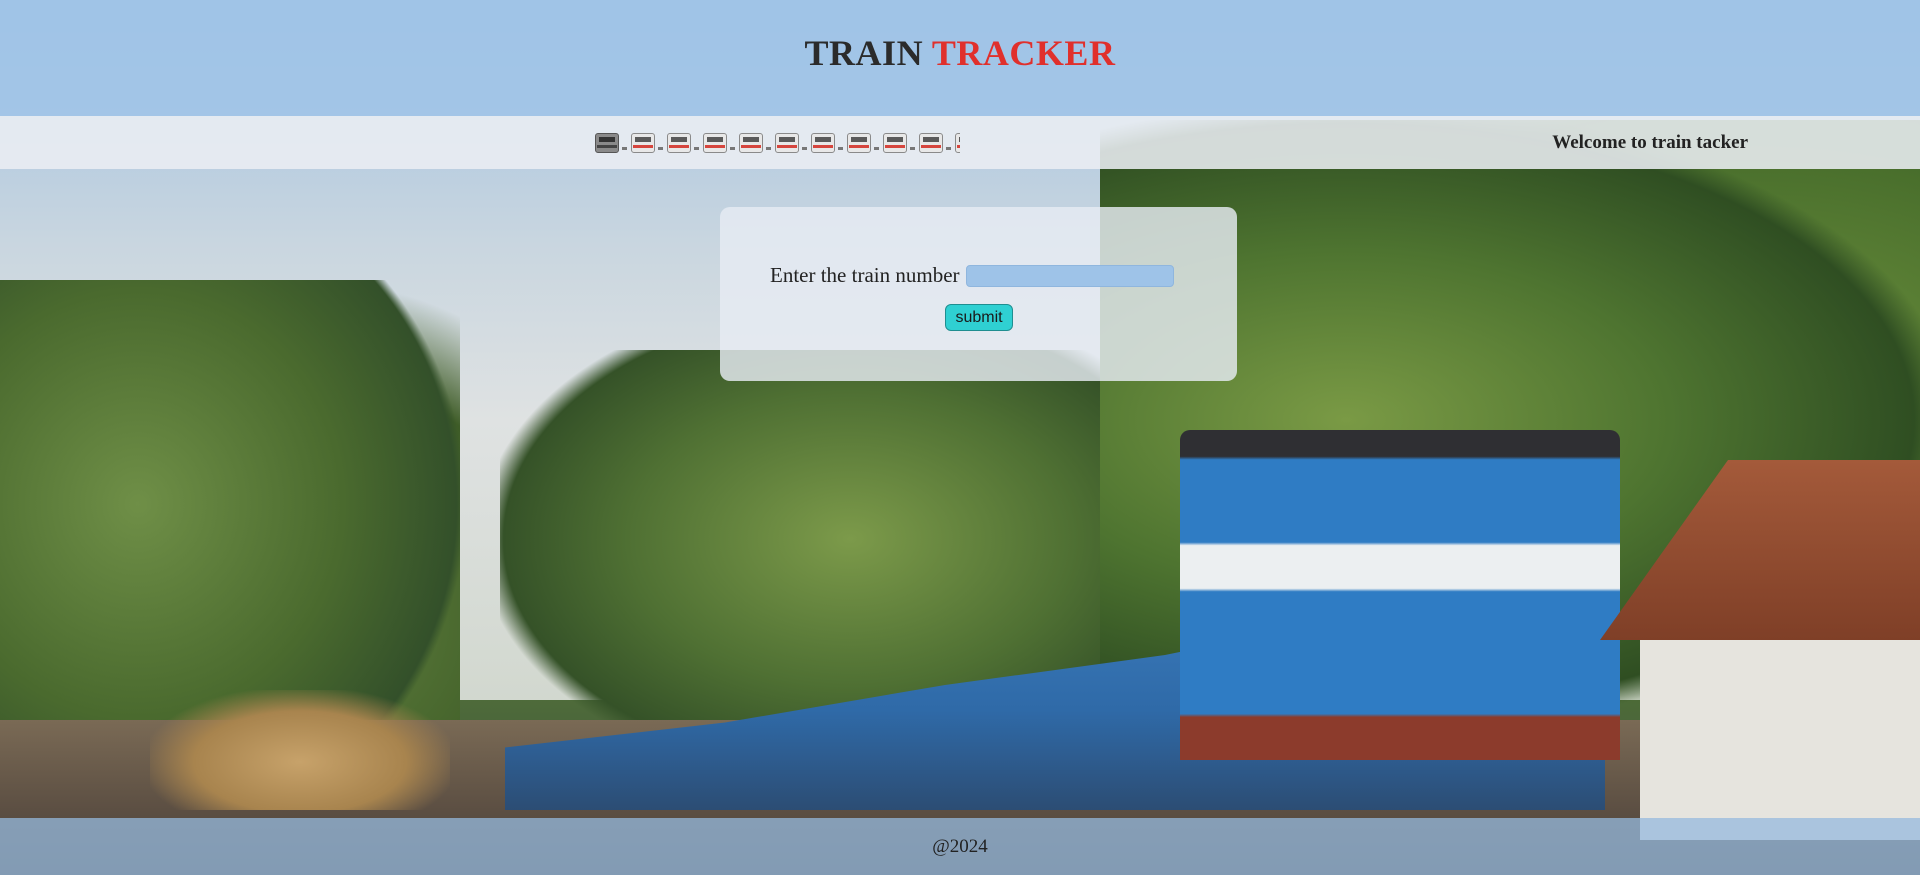  I want to click on title-word-tracker: TRACKER, so click(1023, 53).